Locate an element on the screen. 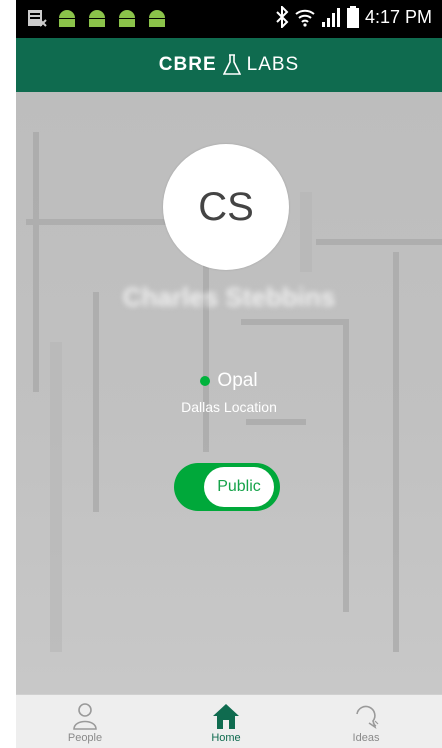 The height and width of the screenshot is (748, 442). toggle-label: Public is located at coordinates (239, 486).